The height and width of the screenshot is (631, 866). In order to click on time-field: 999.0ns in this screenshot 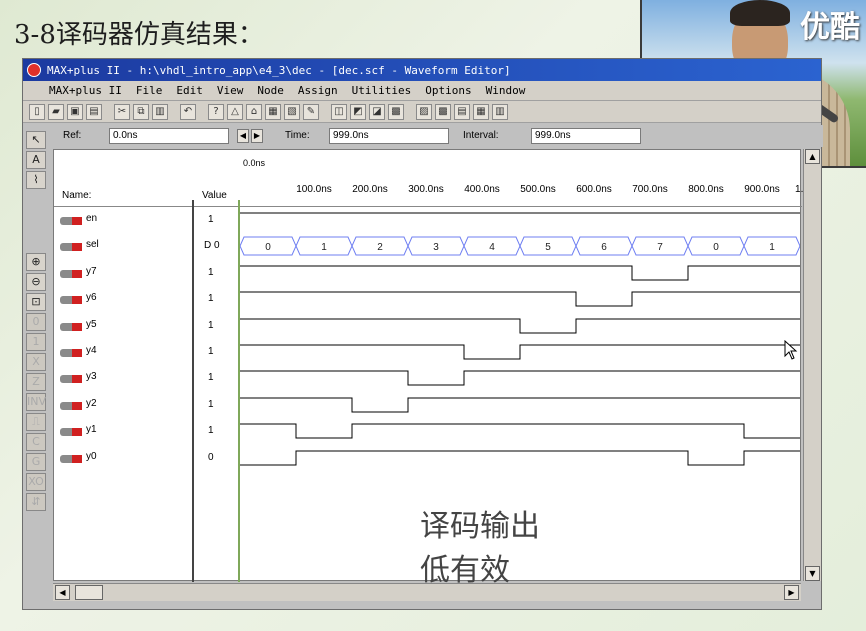, I will do `click(389, 136)`.